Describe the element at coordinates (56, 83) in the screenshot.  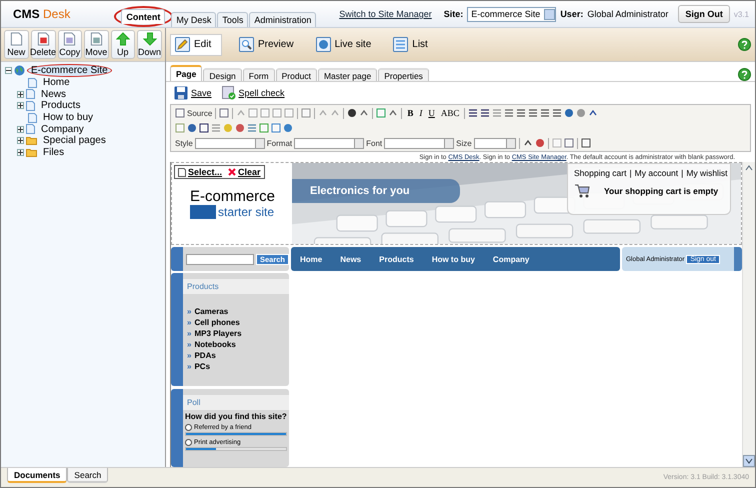
I see `tree-item: Home` at that location.